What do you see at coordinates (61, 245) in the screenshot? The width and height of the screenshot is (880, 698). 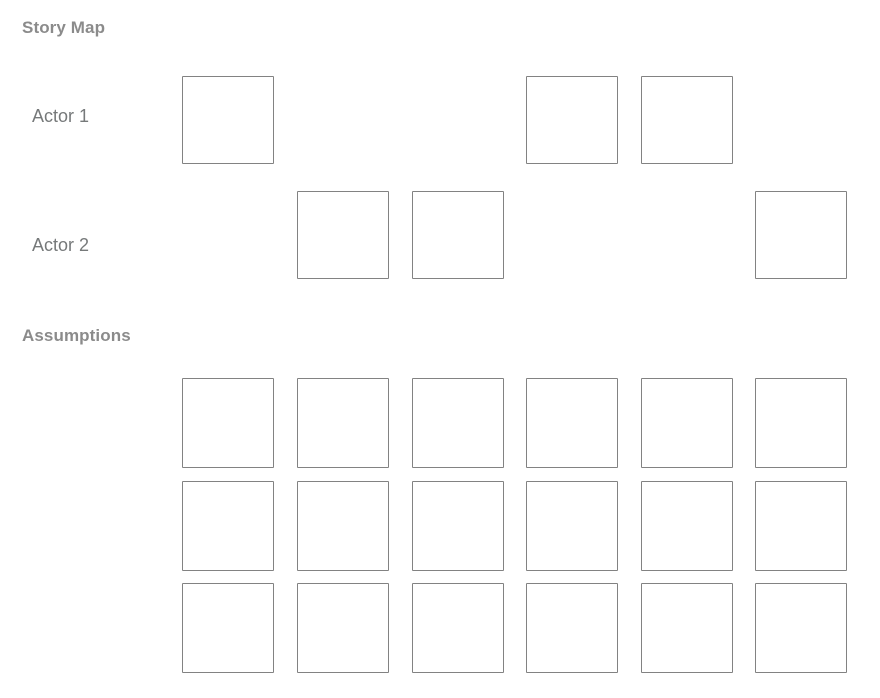 I see `row-label-actor-2: Actor 2` at bounding box center [61, 245].